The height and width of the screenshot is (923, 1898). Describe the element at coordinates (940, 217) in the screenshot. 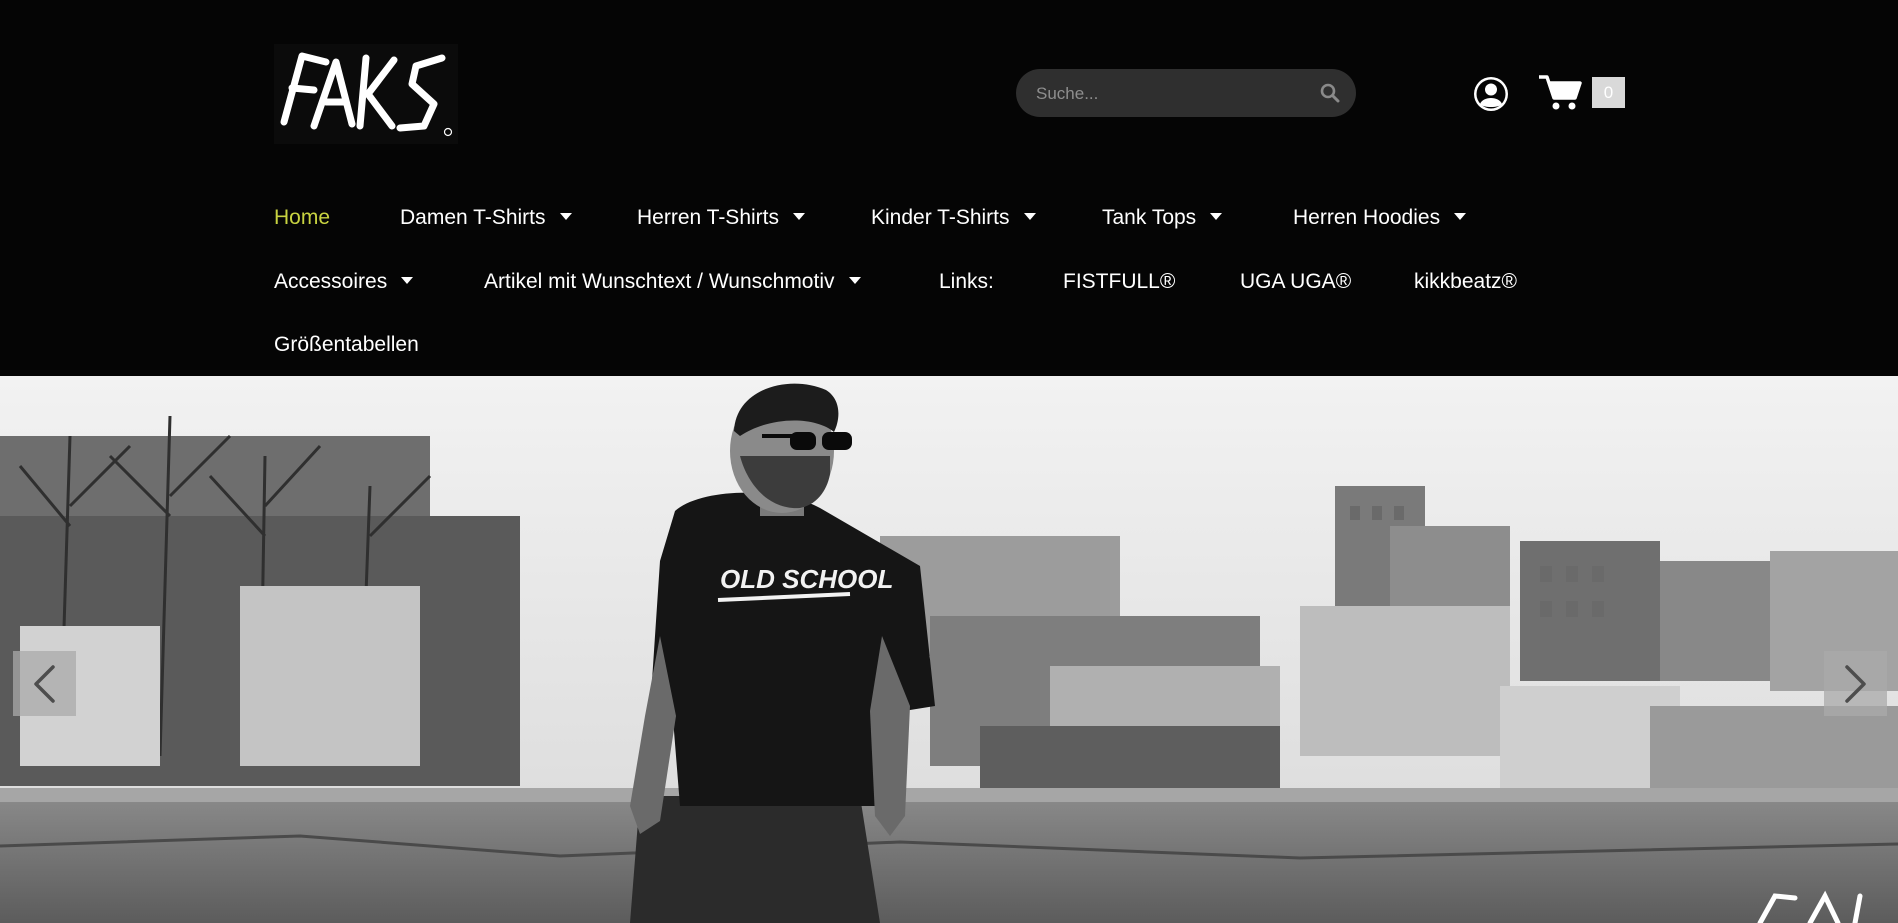

I see `nav-kinder-tshirts-label: Kinder T-Shirts` at that location.